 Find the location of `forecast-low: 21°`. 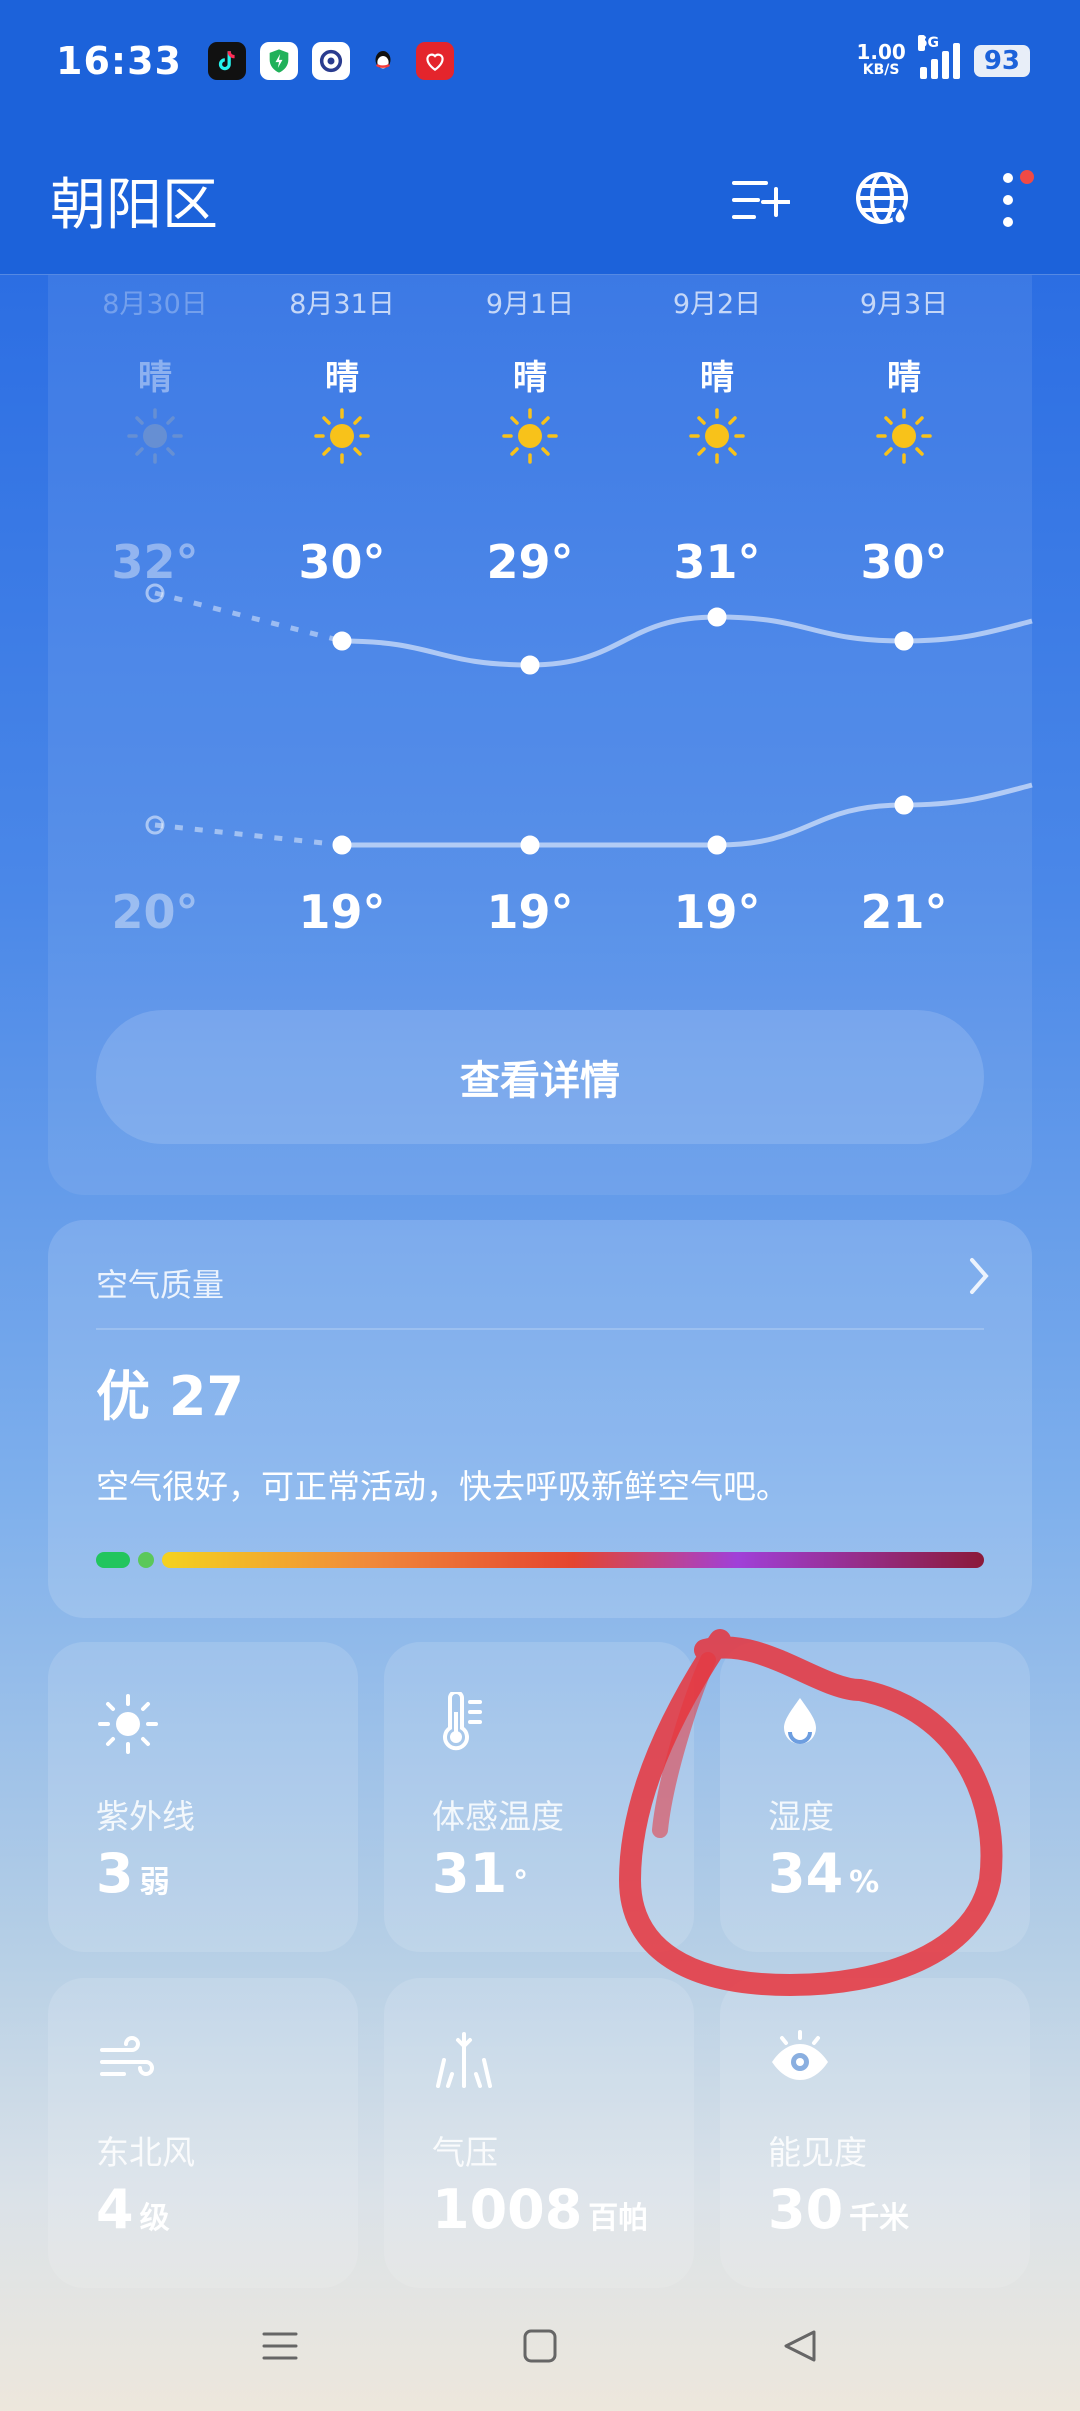

forecast-low: 21° is located at coordinates (904, 912).